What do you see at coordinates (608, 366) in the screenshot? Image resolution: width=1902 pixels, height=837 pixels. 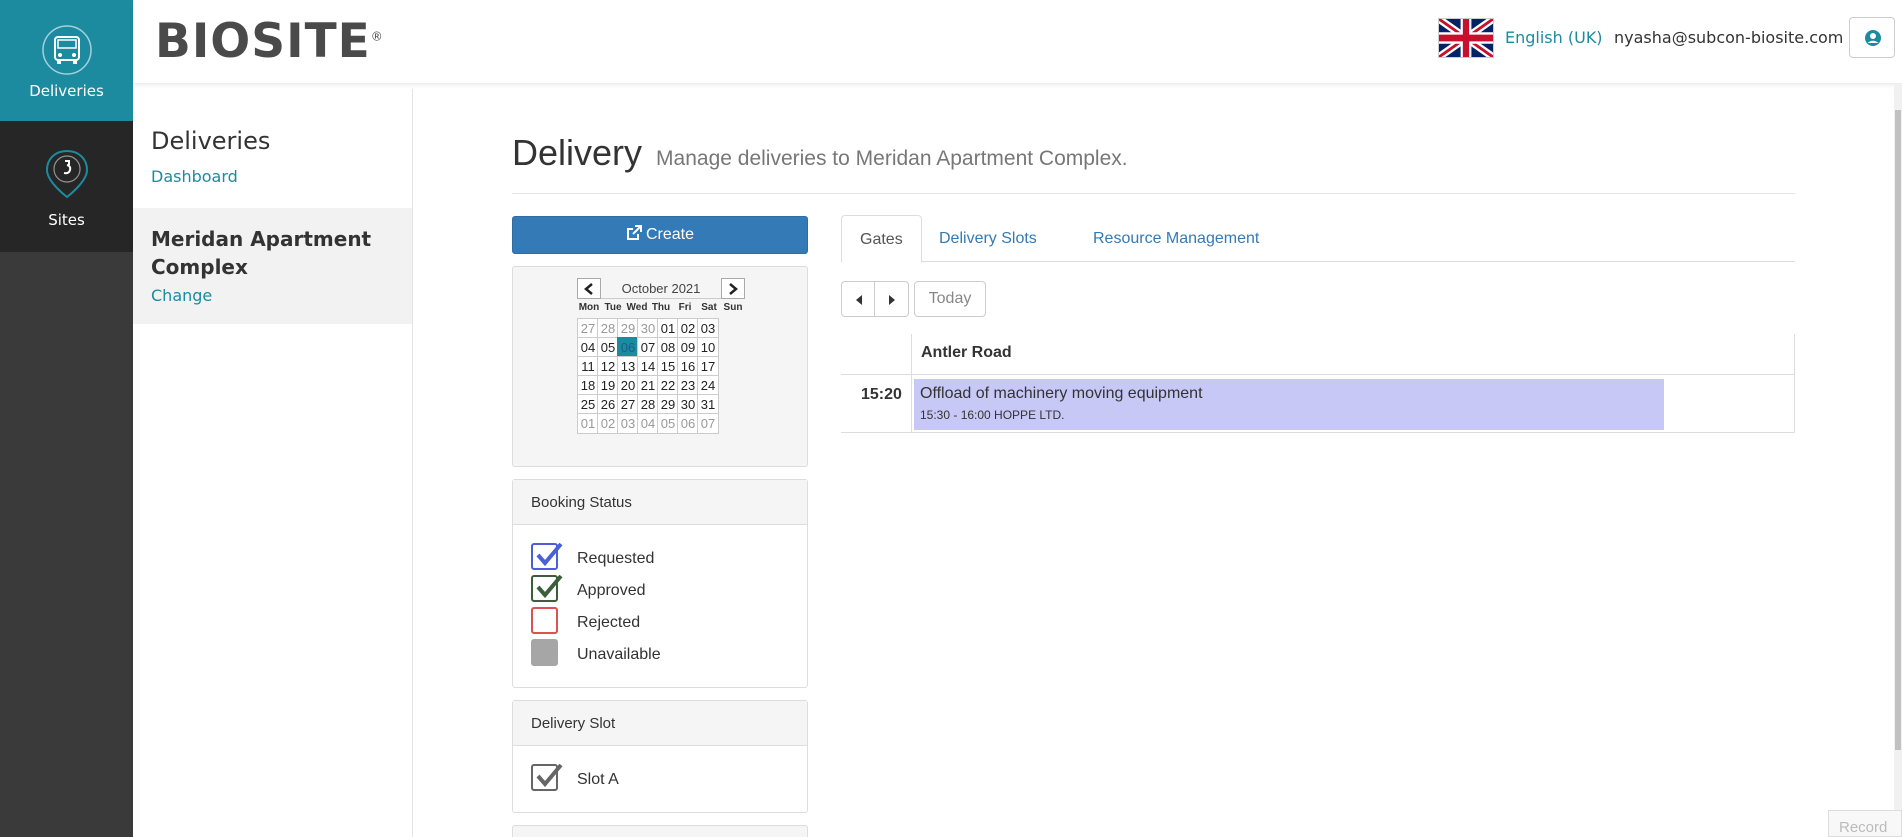 I see `calendar-day: 12` at bounding box center [608, 366].